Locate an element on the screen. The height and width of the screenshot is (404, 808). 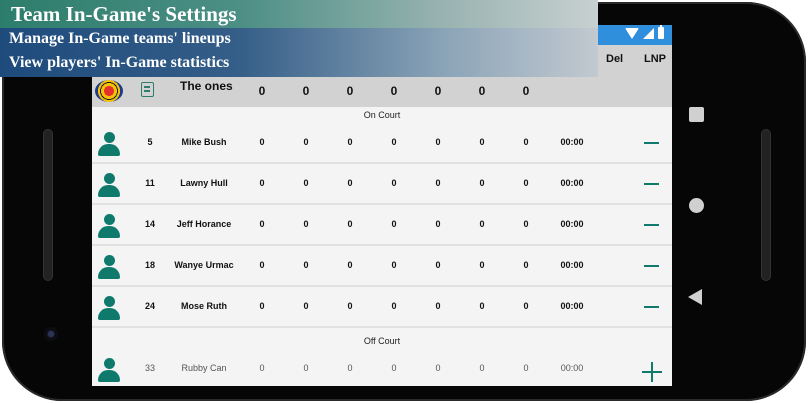
status-icons is located at coordinates (644, 32).